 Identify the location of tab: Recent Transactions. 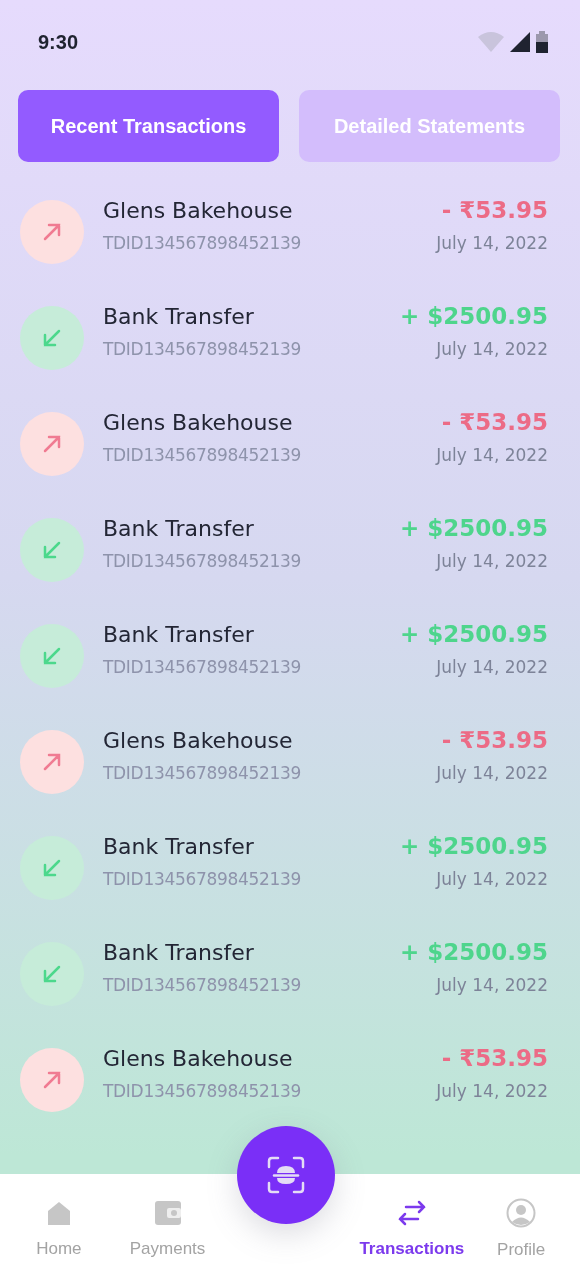
(148, 126).